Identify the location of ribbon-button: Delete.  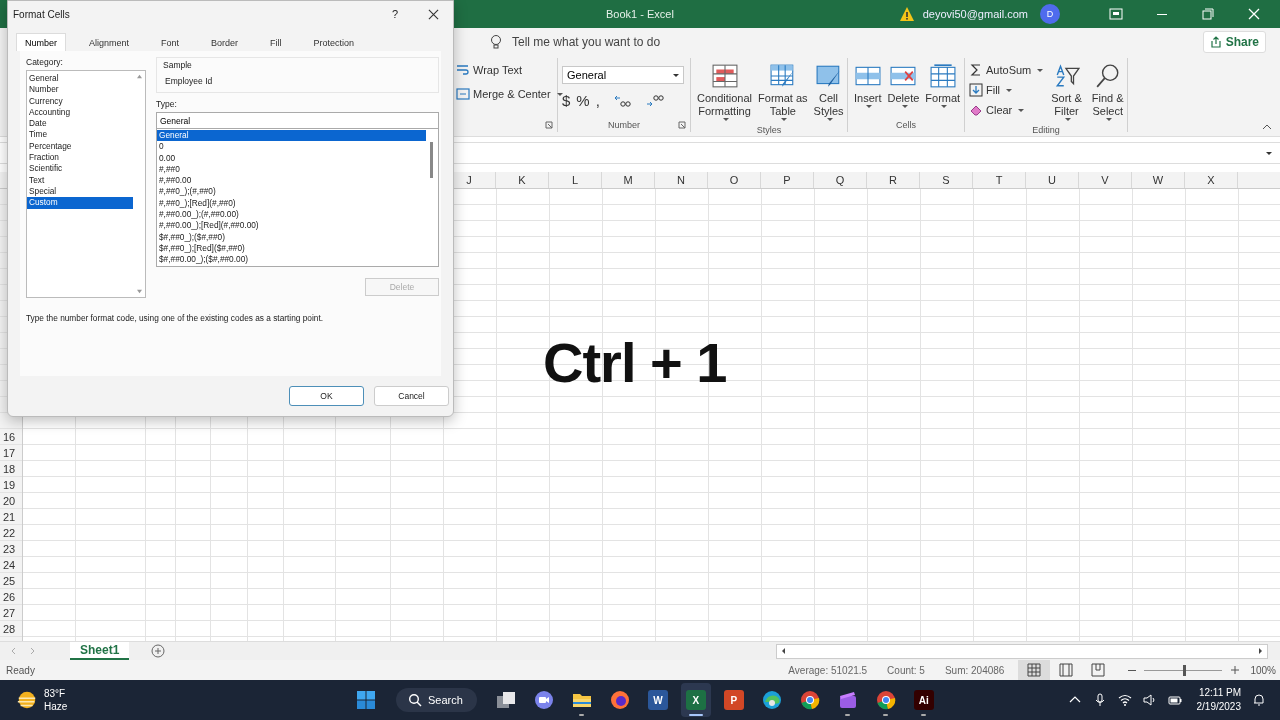
(903, 88).